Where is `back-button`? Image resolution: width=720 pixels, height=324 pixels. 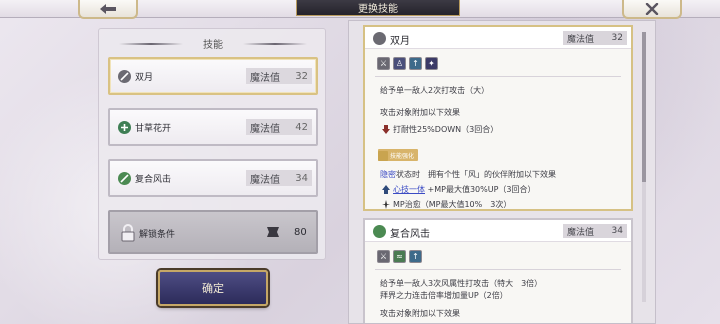 back-button is located at coordinates (108, 9).